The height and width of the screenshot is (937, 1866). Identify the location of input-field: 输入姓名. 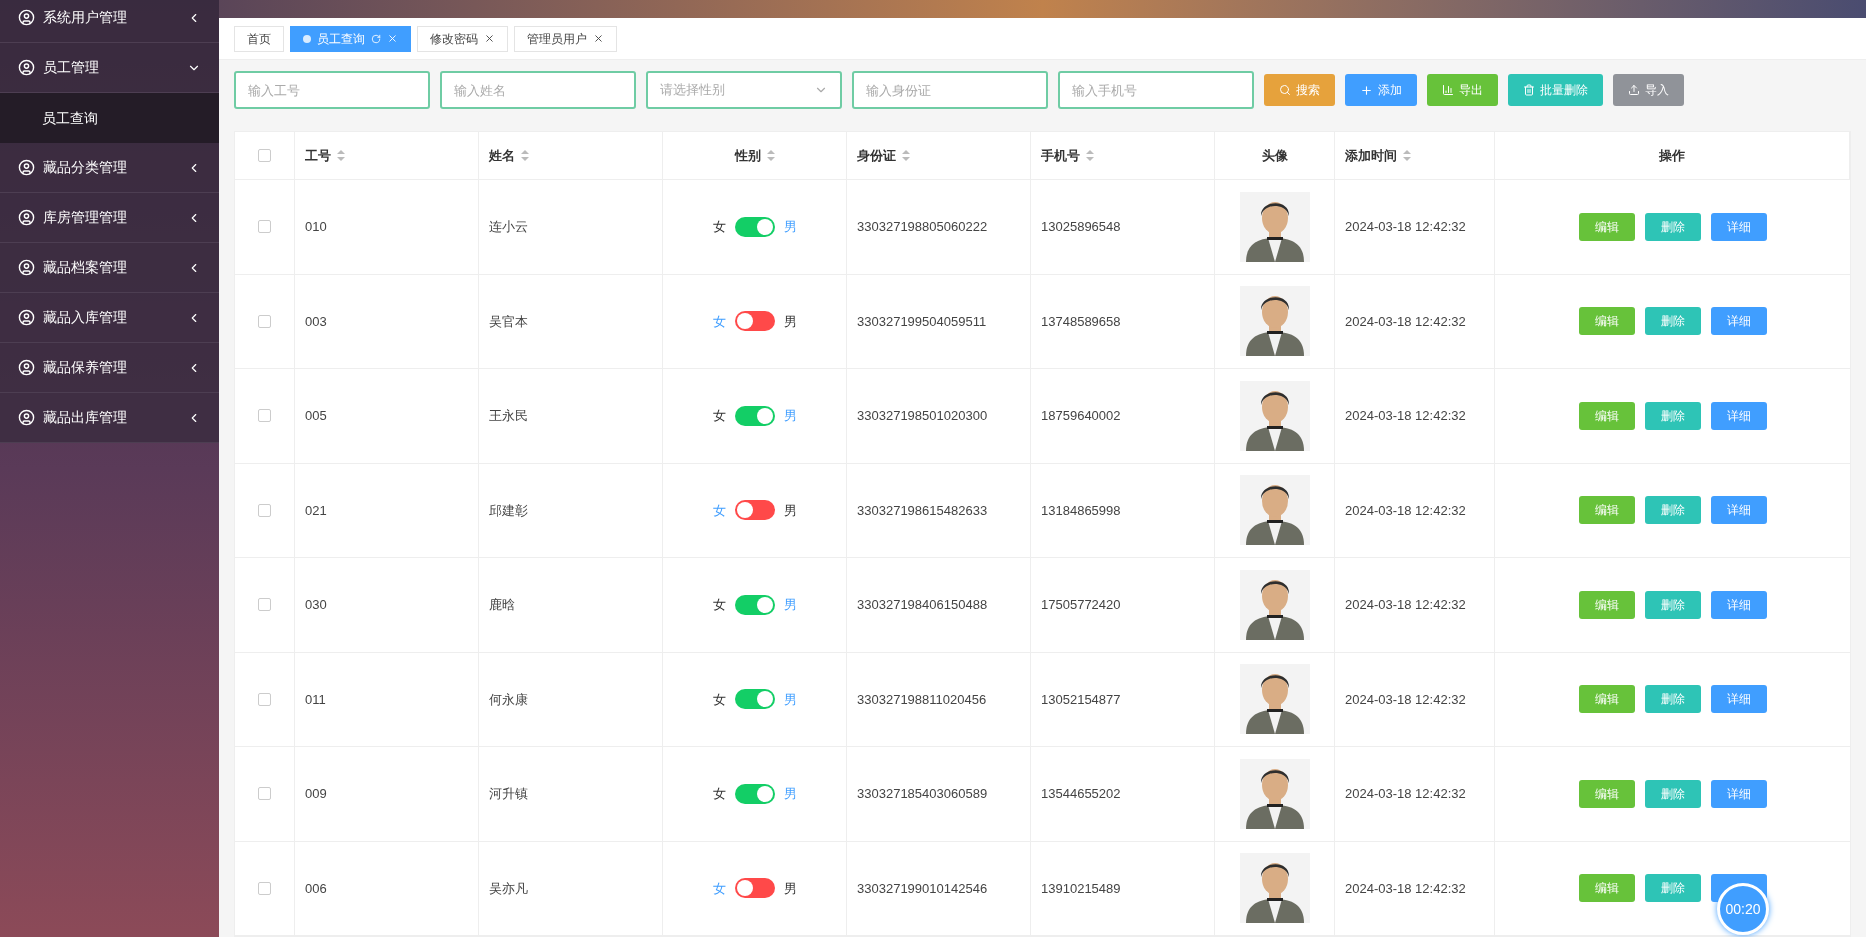
(538, 90).